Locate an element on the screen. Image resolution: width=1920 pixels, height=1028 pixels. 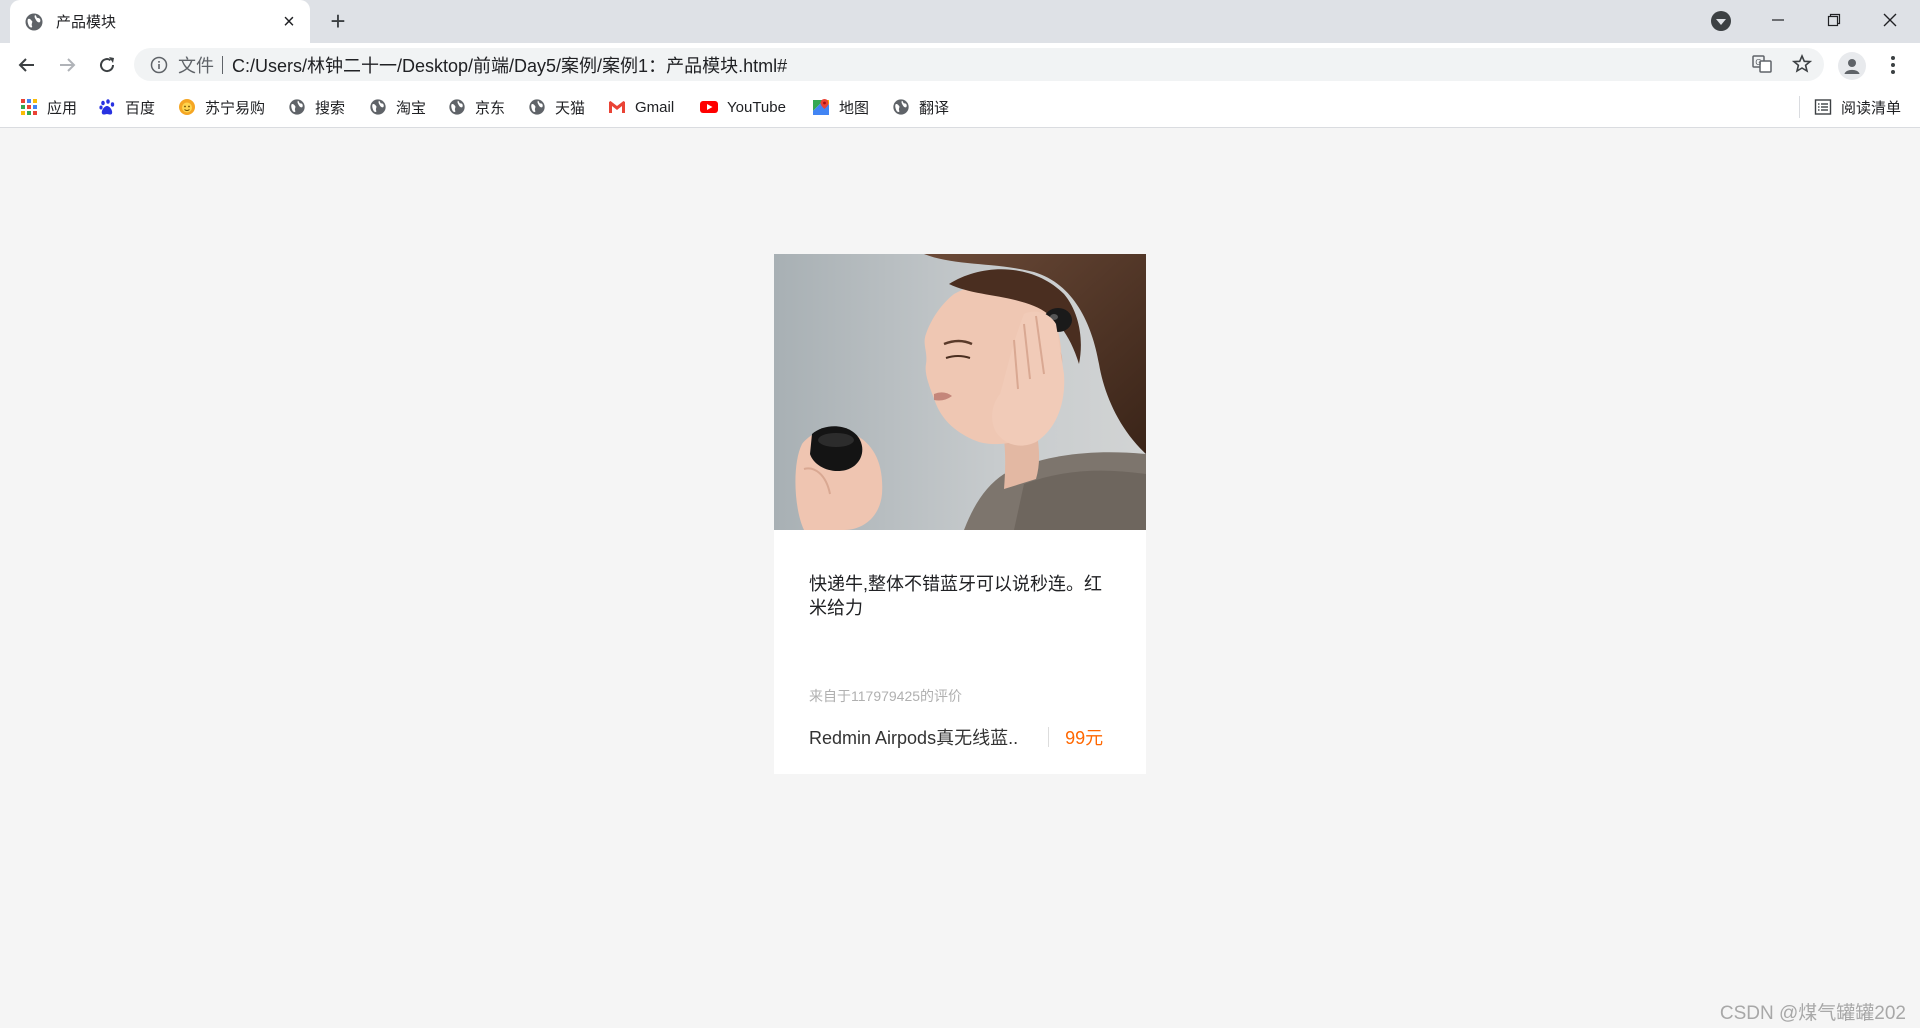
review-text: 快递牛,整体不错蓝牙可以说秒连。红米给力 is located at coordinates (955, 596).